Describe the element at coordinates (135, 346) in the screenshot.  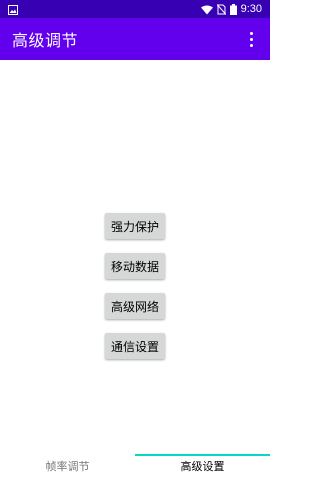
I see `communication-settings-button: 通信设置` at that location.